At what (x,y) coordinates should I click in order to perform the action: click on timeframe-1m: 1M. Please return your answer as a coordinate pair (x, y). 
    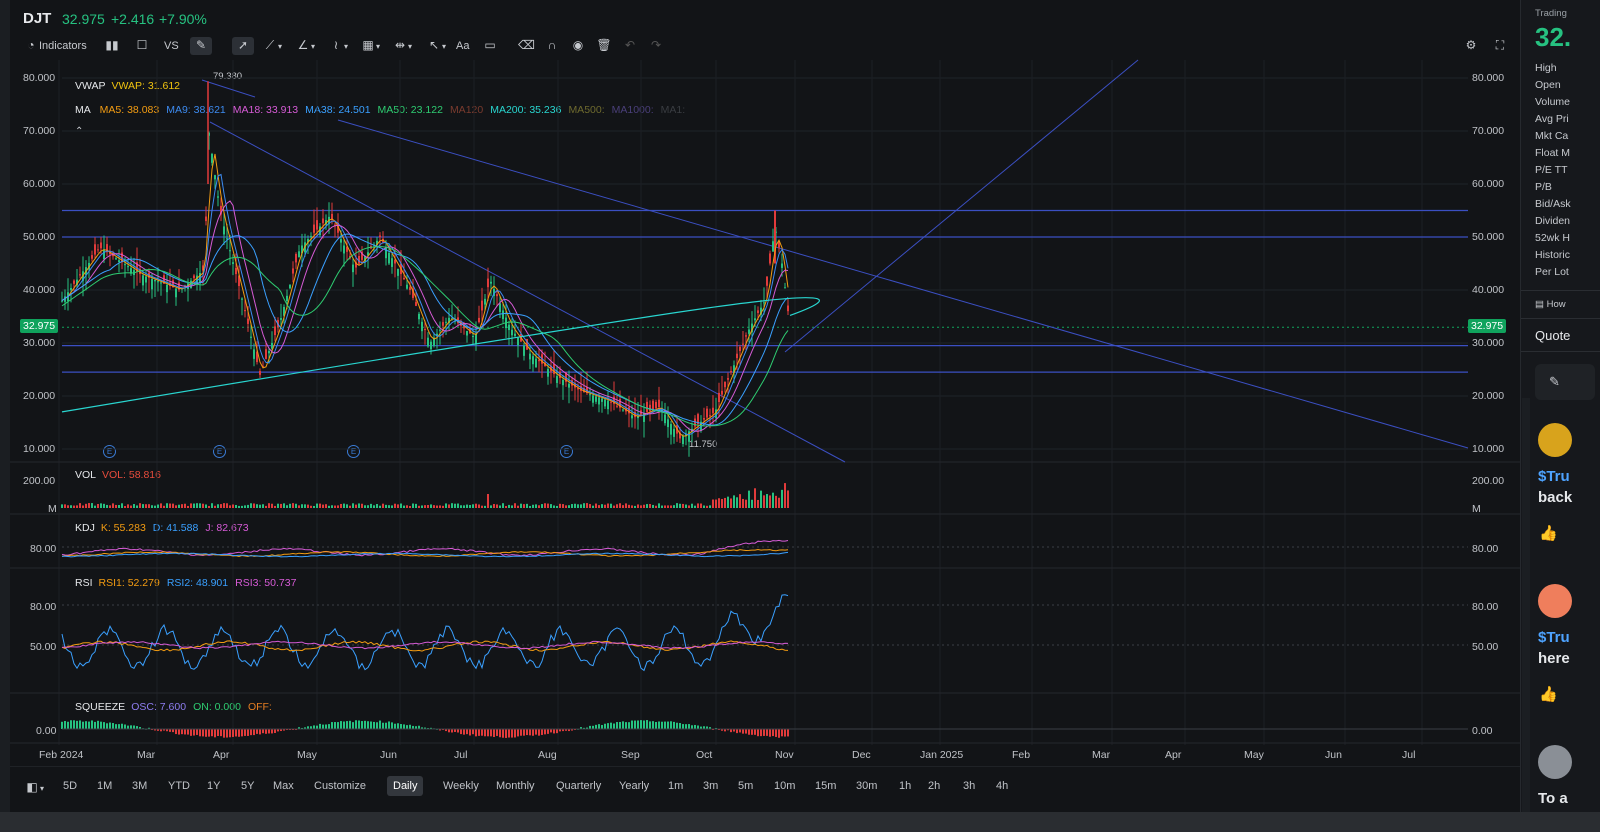
    Looking at the image, I should click on (104, 786).